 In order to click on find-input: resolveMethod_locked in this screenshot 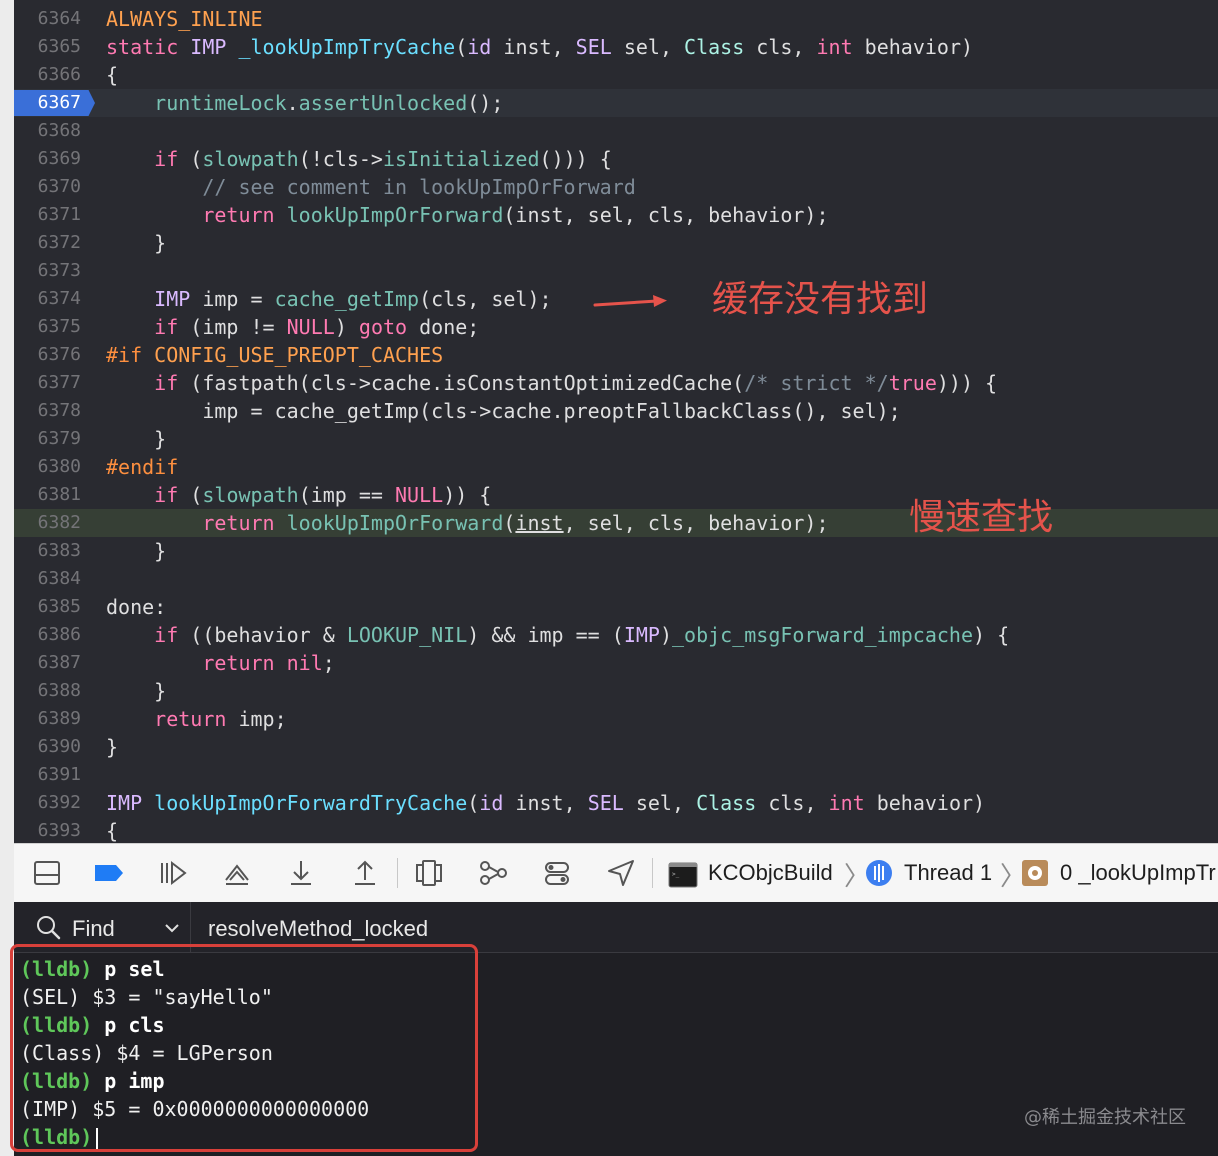, I will do `click(318, 929)`.